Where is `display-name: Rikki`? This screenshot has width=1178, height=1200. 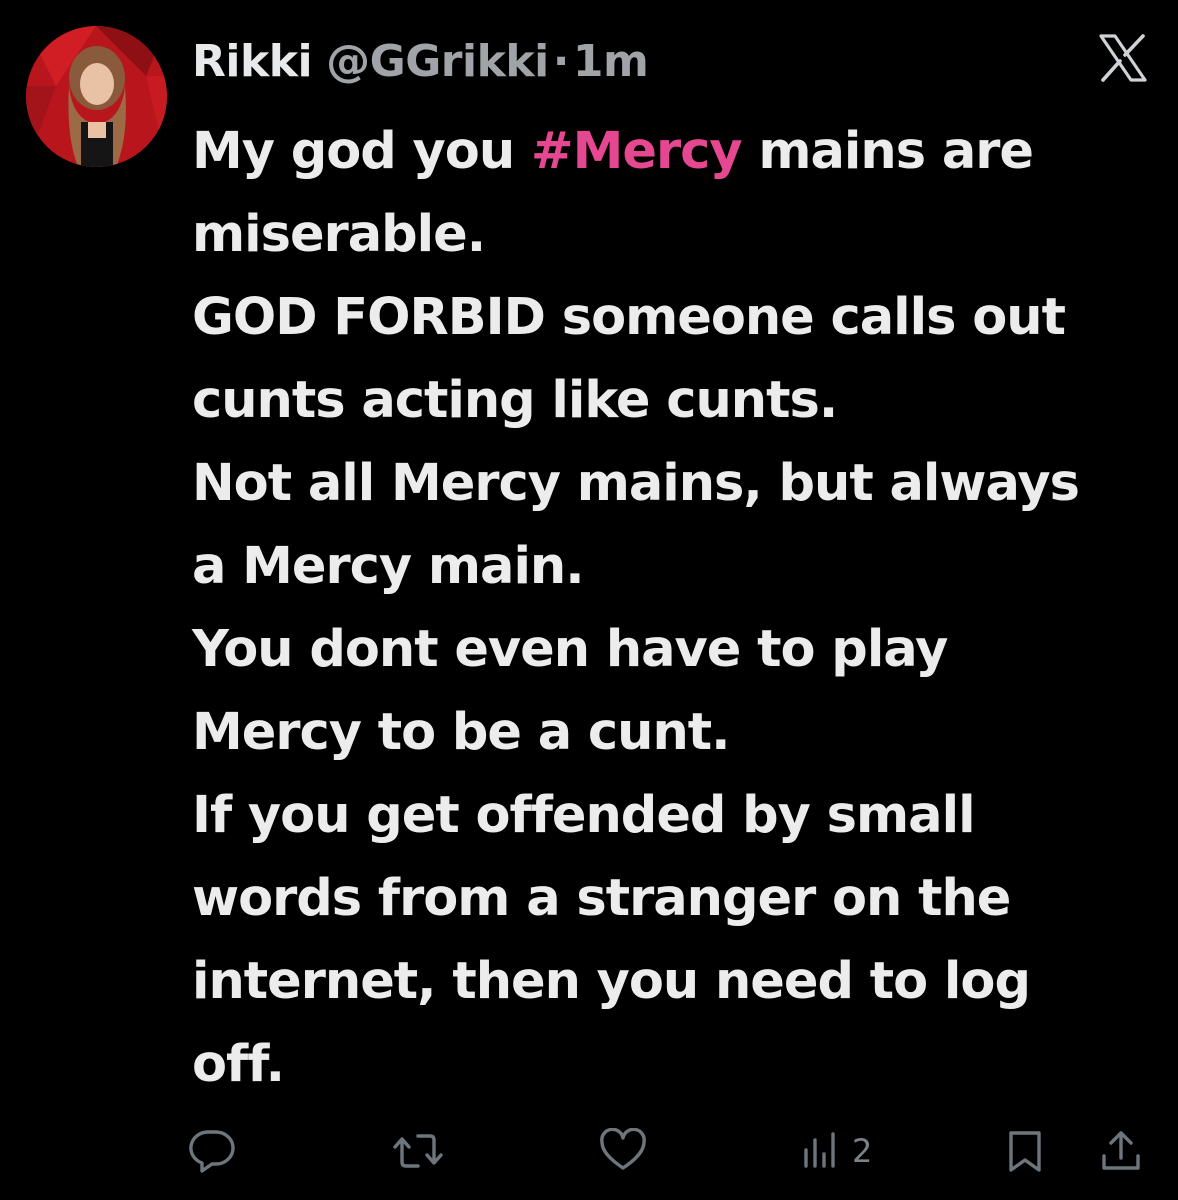 display-name: Rikki is located at coordinates (252, 61).